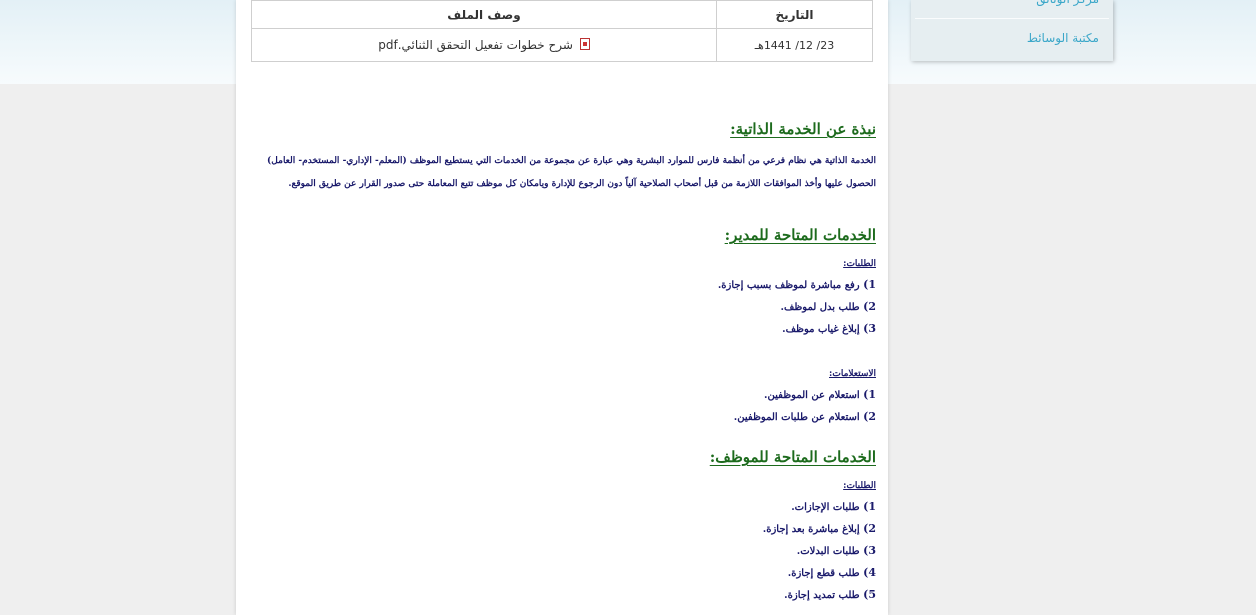  I want to click on sidebar-item-documents-center: مركز الوثائق, so click(1012, 5).